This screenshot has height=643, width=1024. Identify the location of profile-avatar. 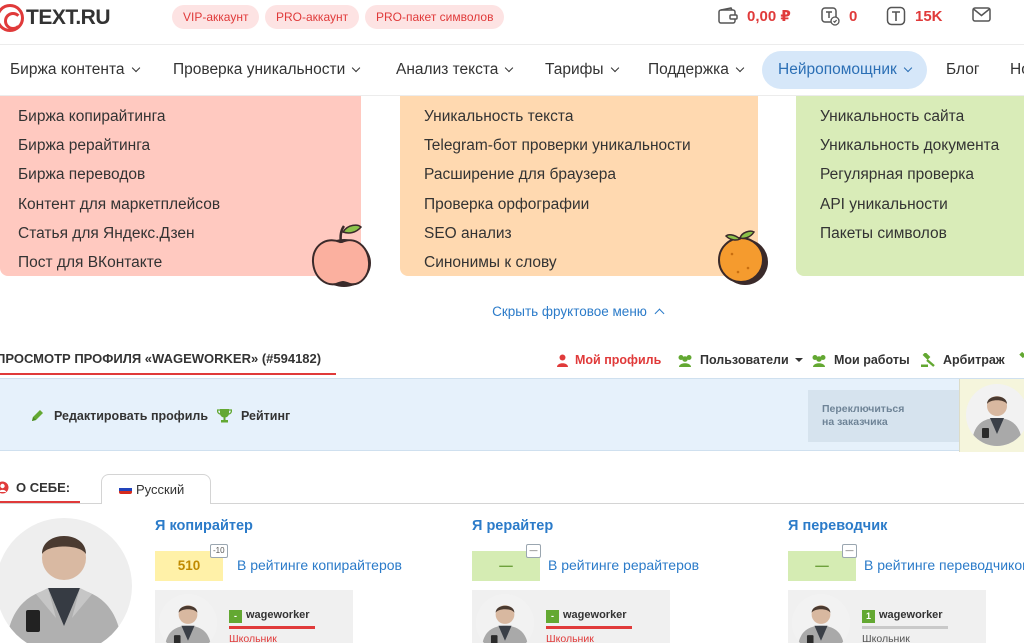
(66, 580).